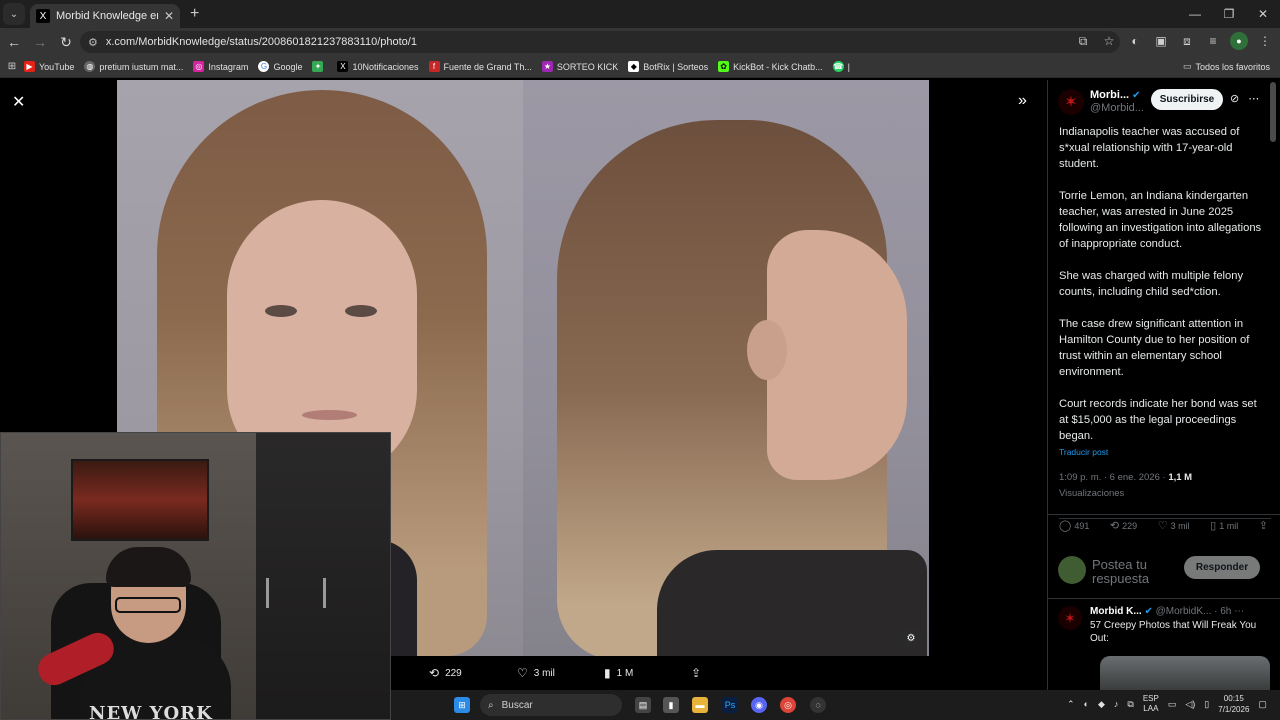  I want to click on bookmark-youtube: ▶ YouTube, so click(49, 66).